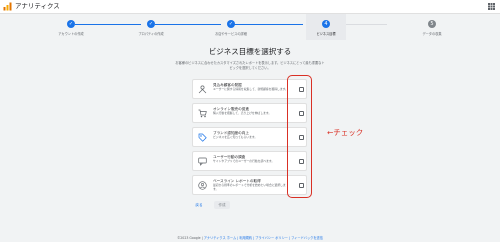 The image size is (500, 242). What do you see at coordinates (307, 238) in the screenshot?
I see `feedback-link: フィードバックを送信` at bounding box center [307, 238].